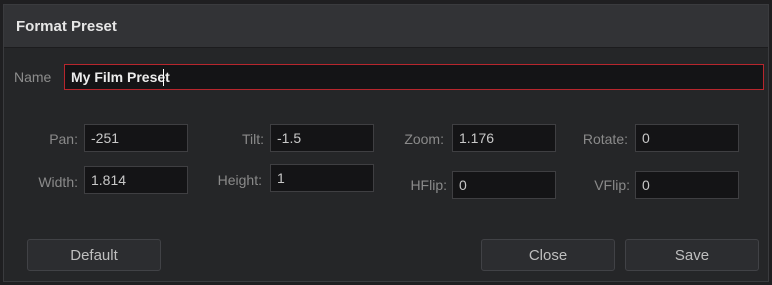 Image resolution: width=772 pixels, height=285 pixels. What do you see at coordinates (94, 255) in the screenshot?
I see `default-button: Default` at bounding box center [94, 255].